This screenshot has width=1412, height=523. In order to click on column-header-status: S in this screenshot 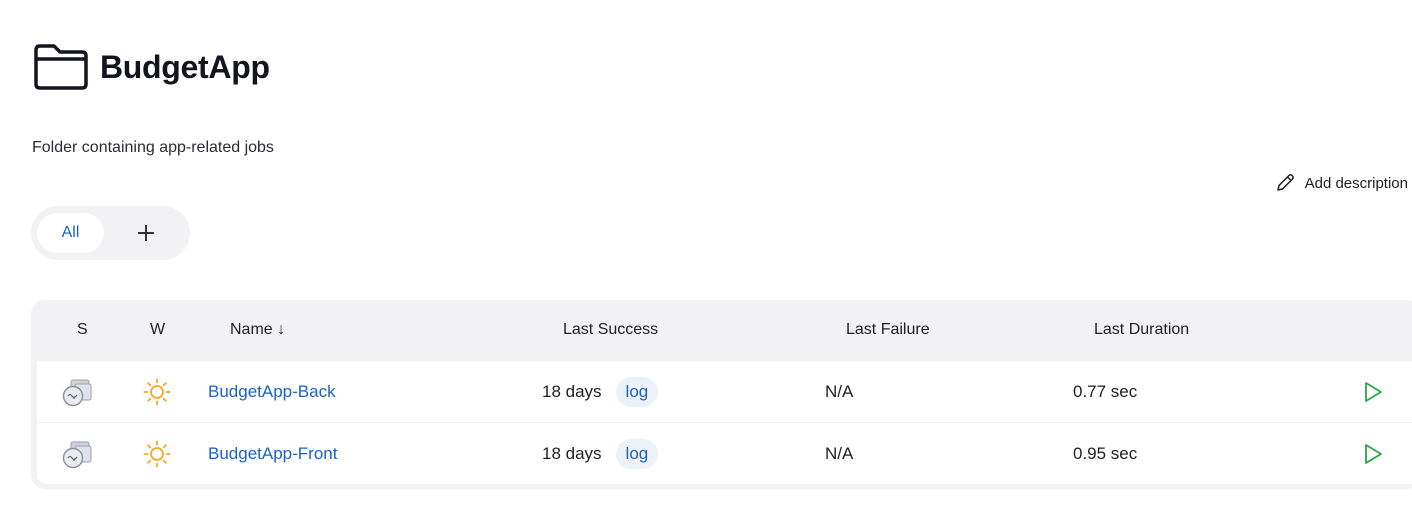, I will do `click(82, 330)`.